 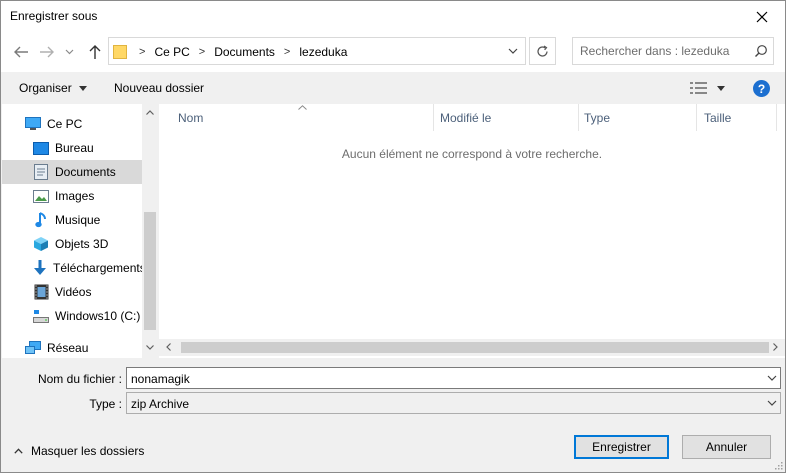 What do you see at coordinates (393, 16) in the screenshot?
I see `title-bar: Enregistrer sous` at bounding box center [393, 16].